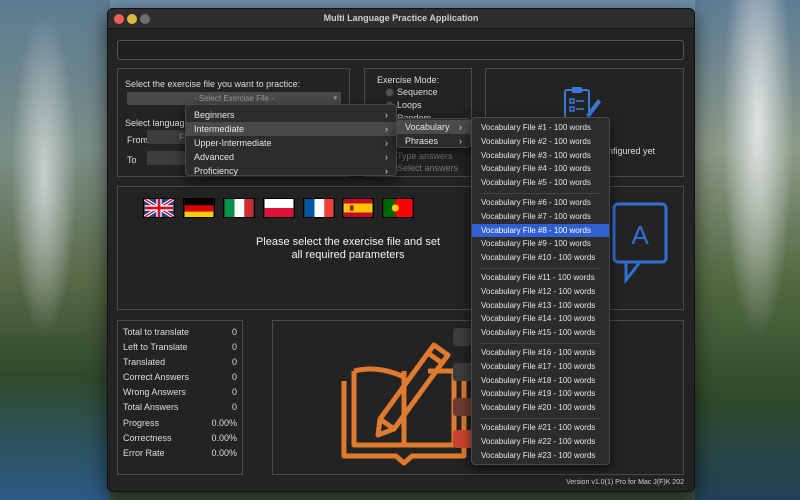 The image size is (800, 500). What do you see at coordinates (540, 333) in the screenshot?
I see `menu-item-vocabulary-file: Vocabulary File #15 - 100 words` at bounding box center [540, 333].